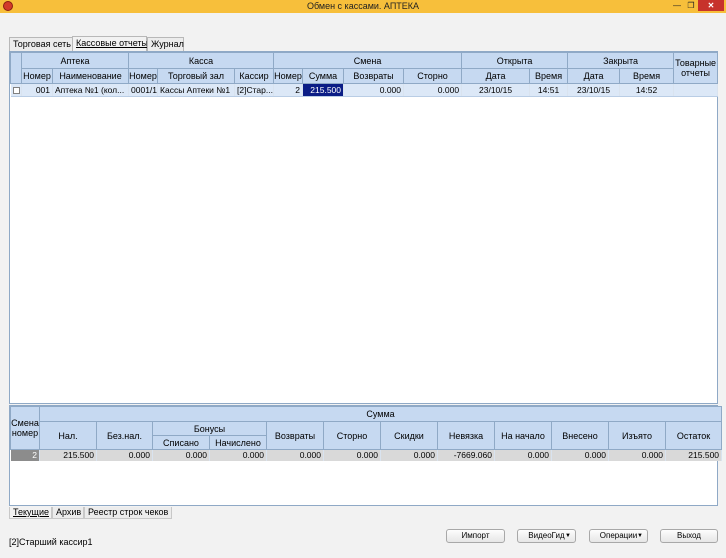 This screenshot has height=558, width=726. What do you see at coordinates (466, 435) in the screenshot?
I see `column-nevyazka: Невязка` at bounding box center [466, 435].